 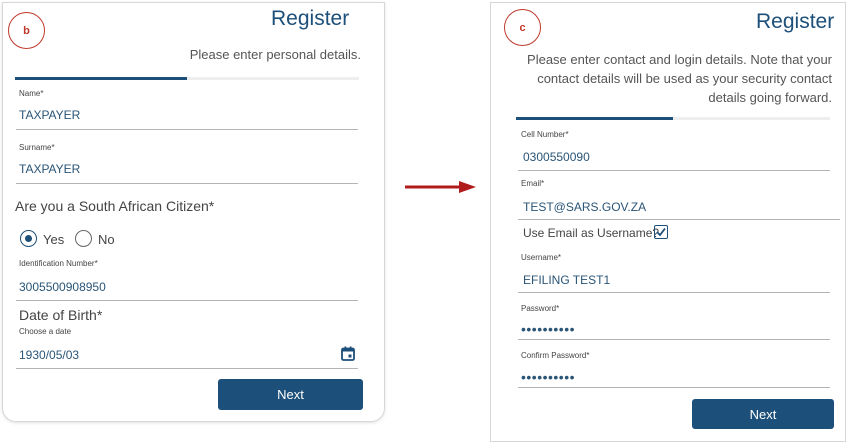 What do you see at coordinates (61, 315) in the screenshot?
I see `dob-heading: Date of Birth*` at bounding box center [61, 315].